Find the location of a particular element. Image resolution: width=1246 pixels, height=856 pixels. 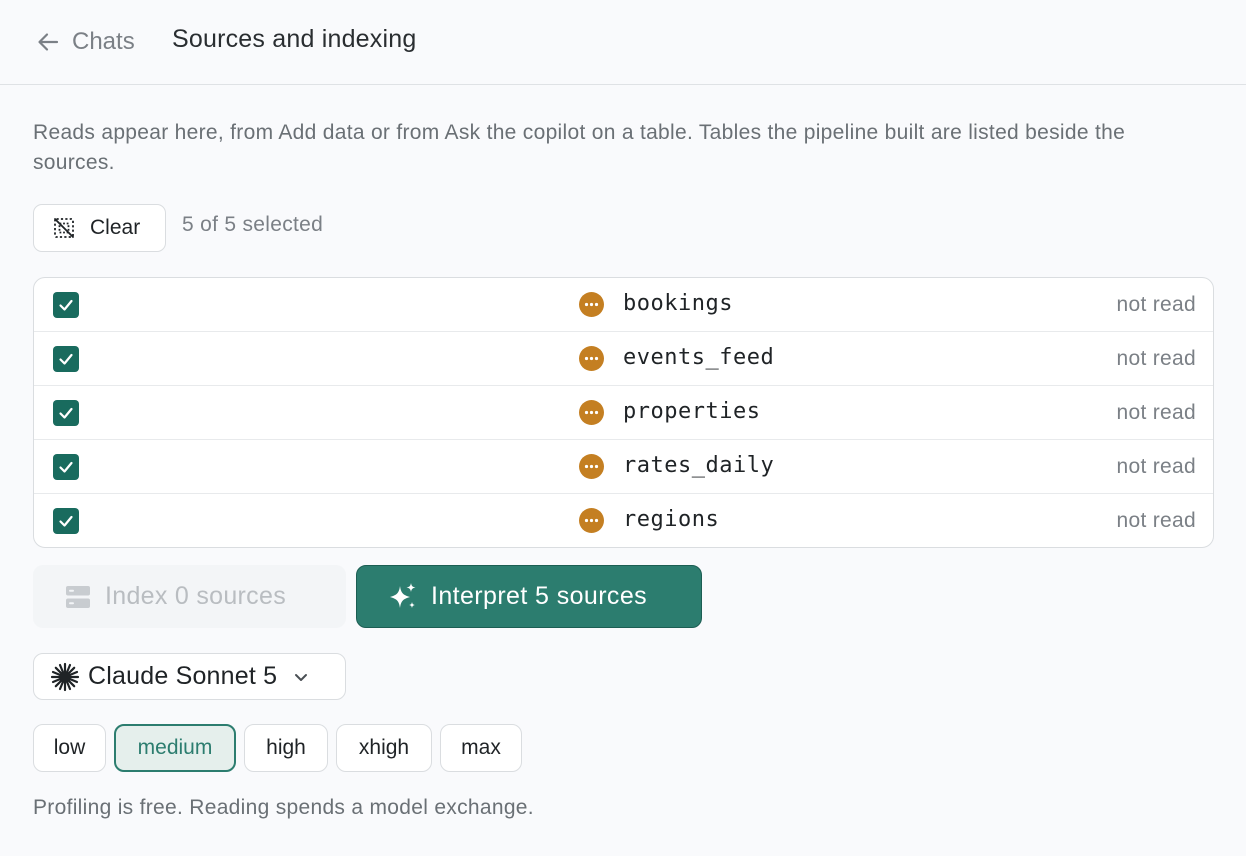

interpret-label: Interpret 5 sources is located at coordinates (539, 596).